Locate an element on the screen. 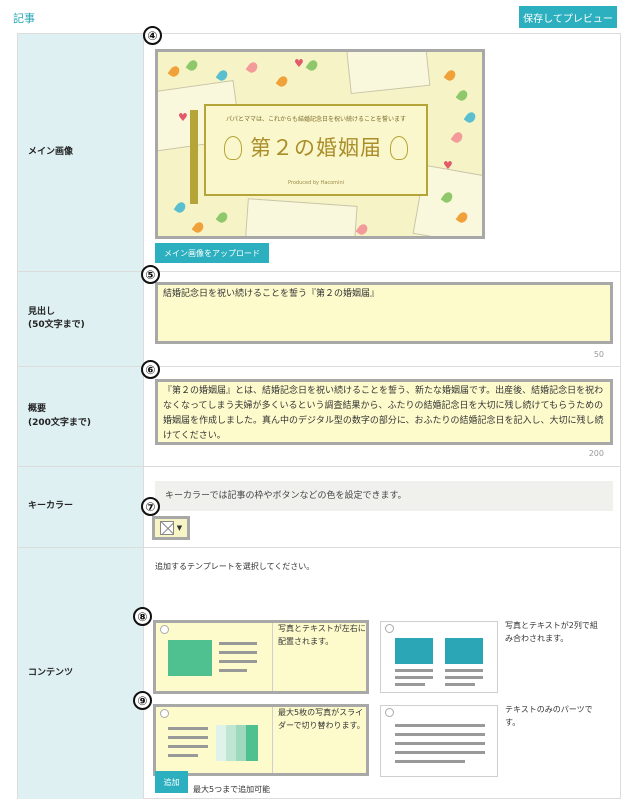  add-limit-note: 最大5つまで追加可能 is located at coordinates (232, 789).